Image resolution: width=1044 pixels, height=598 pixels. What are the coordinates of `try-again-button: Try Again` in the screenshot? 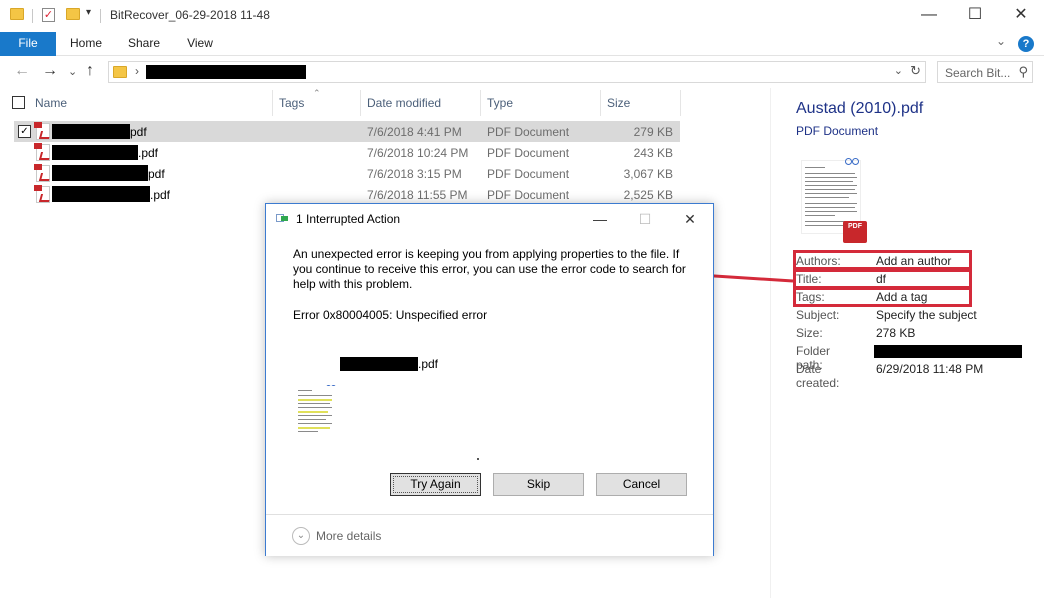 It's located at (435, 484).